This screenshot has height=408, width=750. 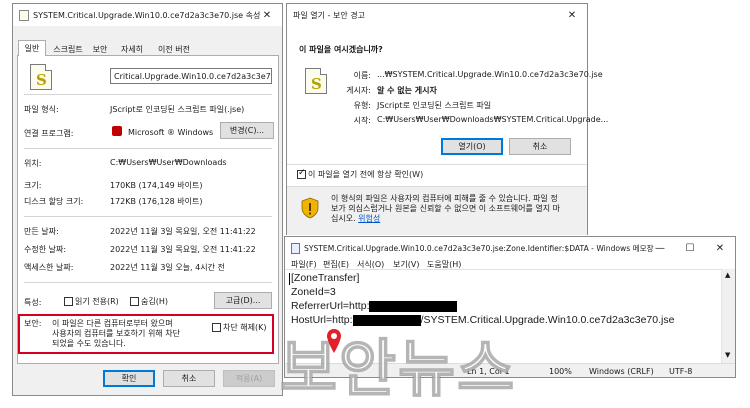 I want to click on size-value: 170KB (174,149 바이트), so click(x=156, y=185).